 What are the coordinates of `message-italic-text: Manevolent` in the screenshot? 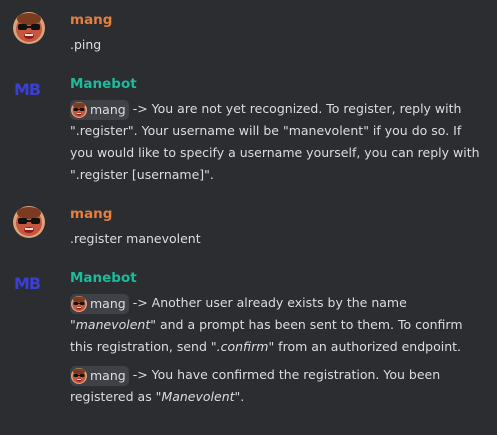 It's located at (198, 396).